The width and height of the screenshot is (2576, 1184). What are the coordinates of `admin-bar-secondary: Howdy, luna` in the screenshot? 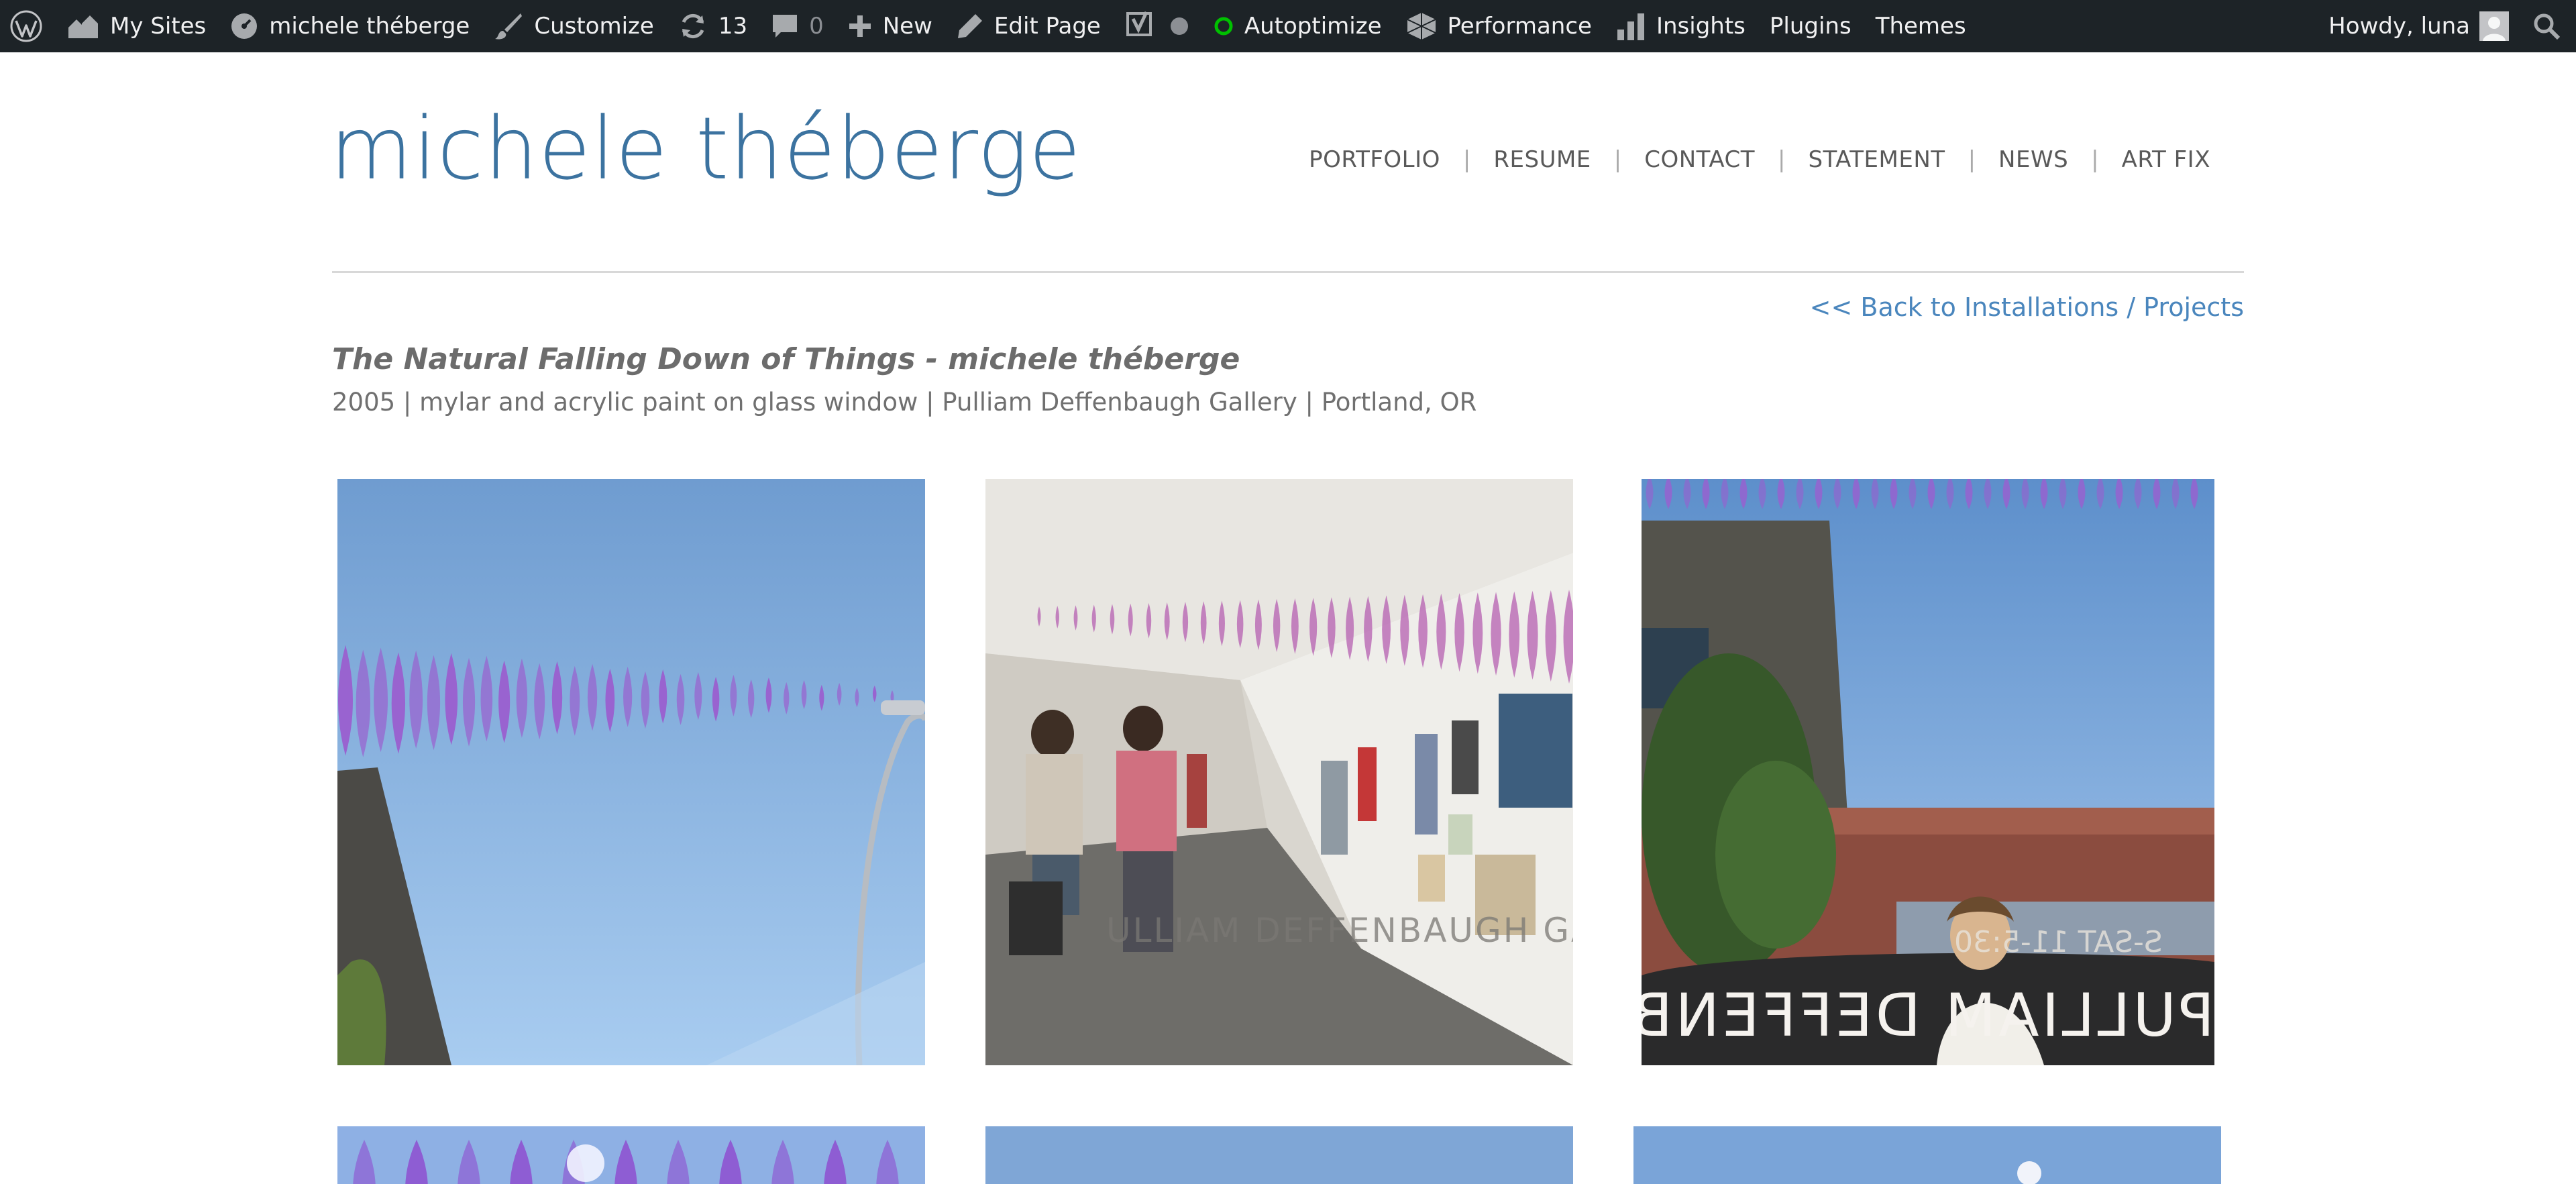 It's located at (2446, 26).